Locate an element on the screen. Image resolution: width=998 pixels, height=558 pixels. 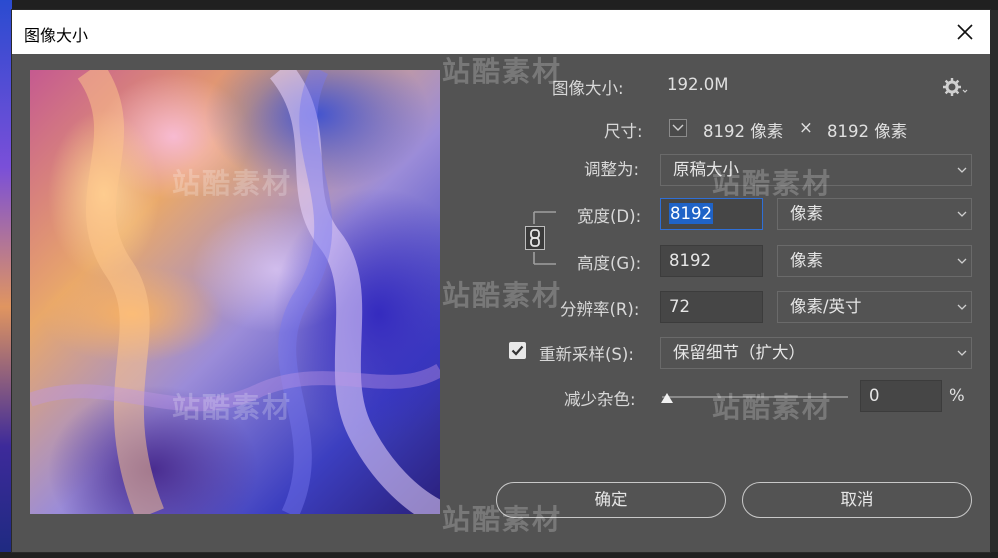
height-unit-select: 像素 is located at coordinates (874, 261).